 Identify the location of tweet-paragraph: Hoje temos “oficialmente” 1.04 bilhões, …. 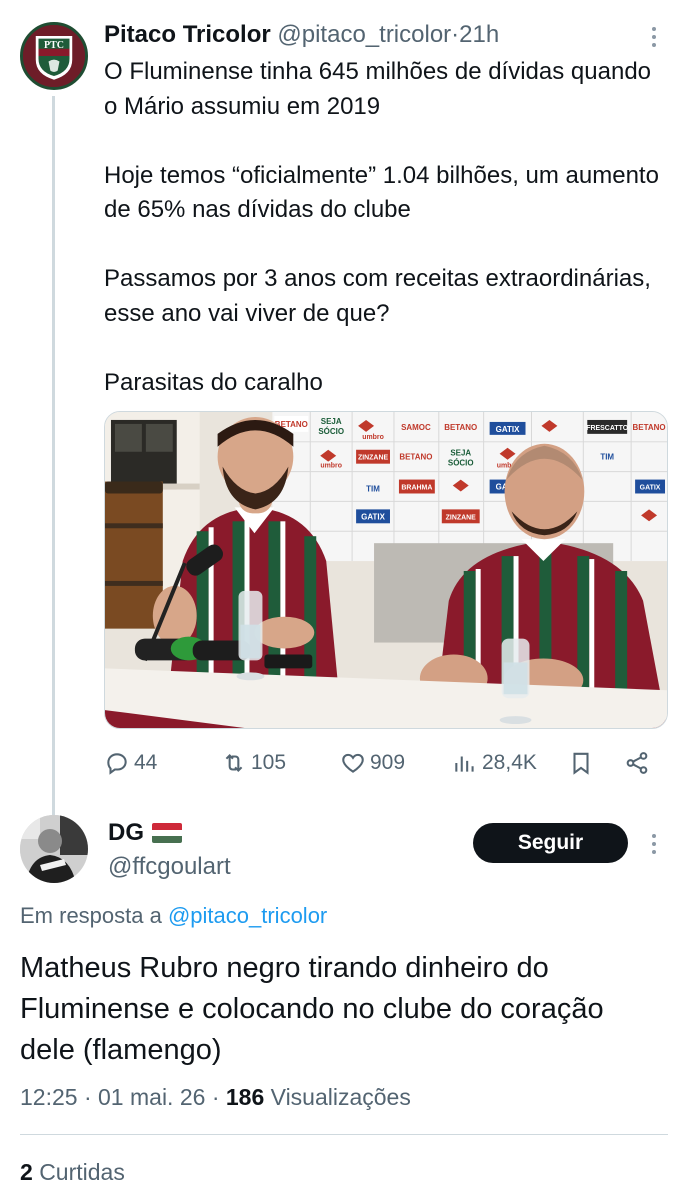
(381, 192).